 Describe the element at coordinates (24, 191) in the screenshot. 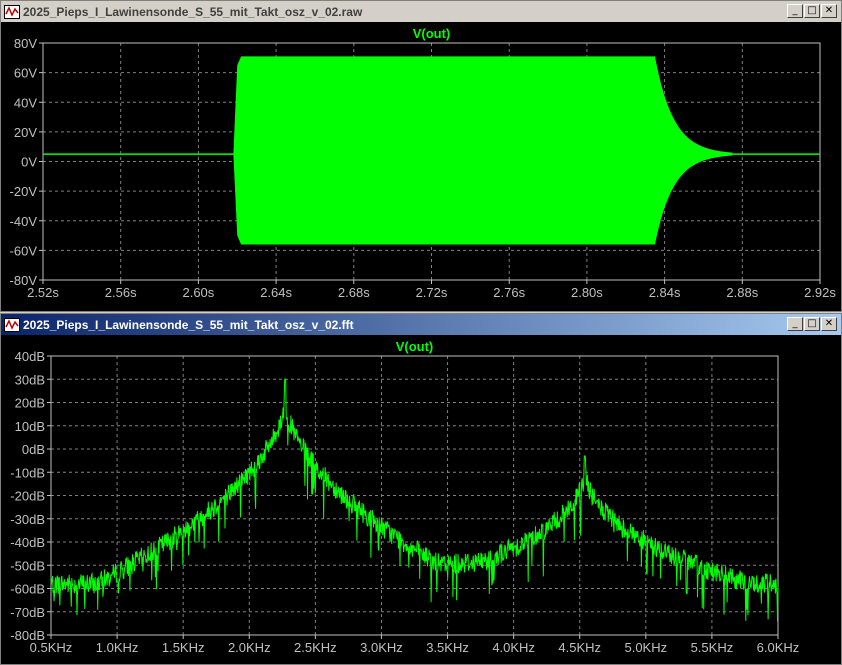

I see `y-tick-label: -20V` at that location.